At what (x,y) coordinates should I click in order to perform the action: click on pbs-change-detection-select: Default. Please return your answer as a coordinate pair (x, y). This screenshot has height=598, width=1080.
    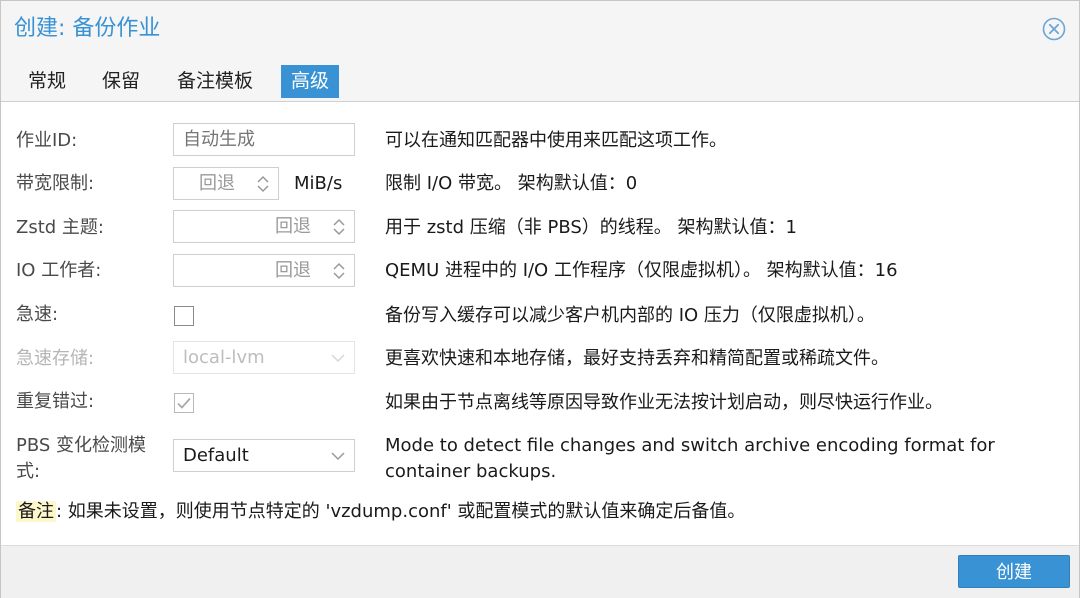
    Looking at the image, I should click on (264, 455).